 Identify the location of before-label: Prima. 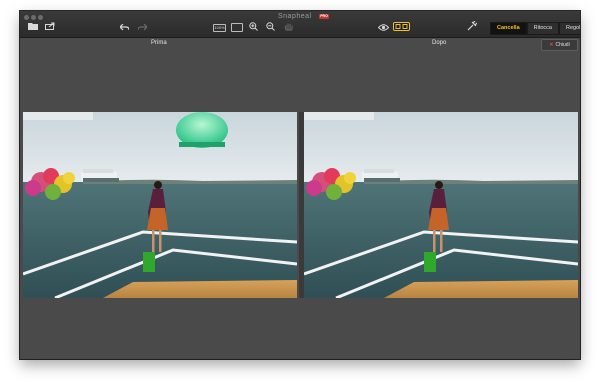
(159, 43).